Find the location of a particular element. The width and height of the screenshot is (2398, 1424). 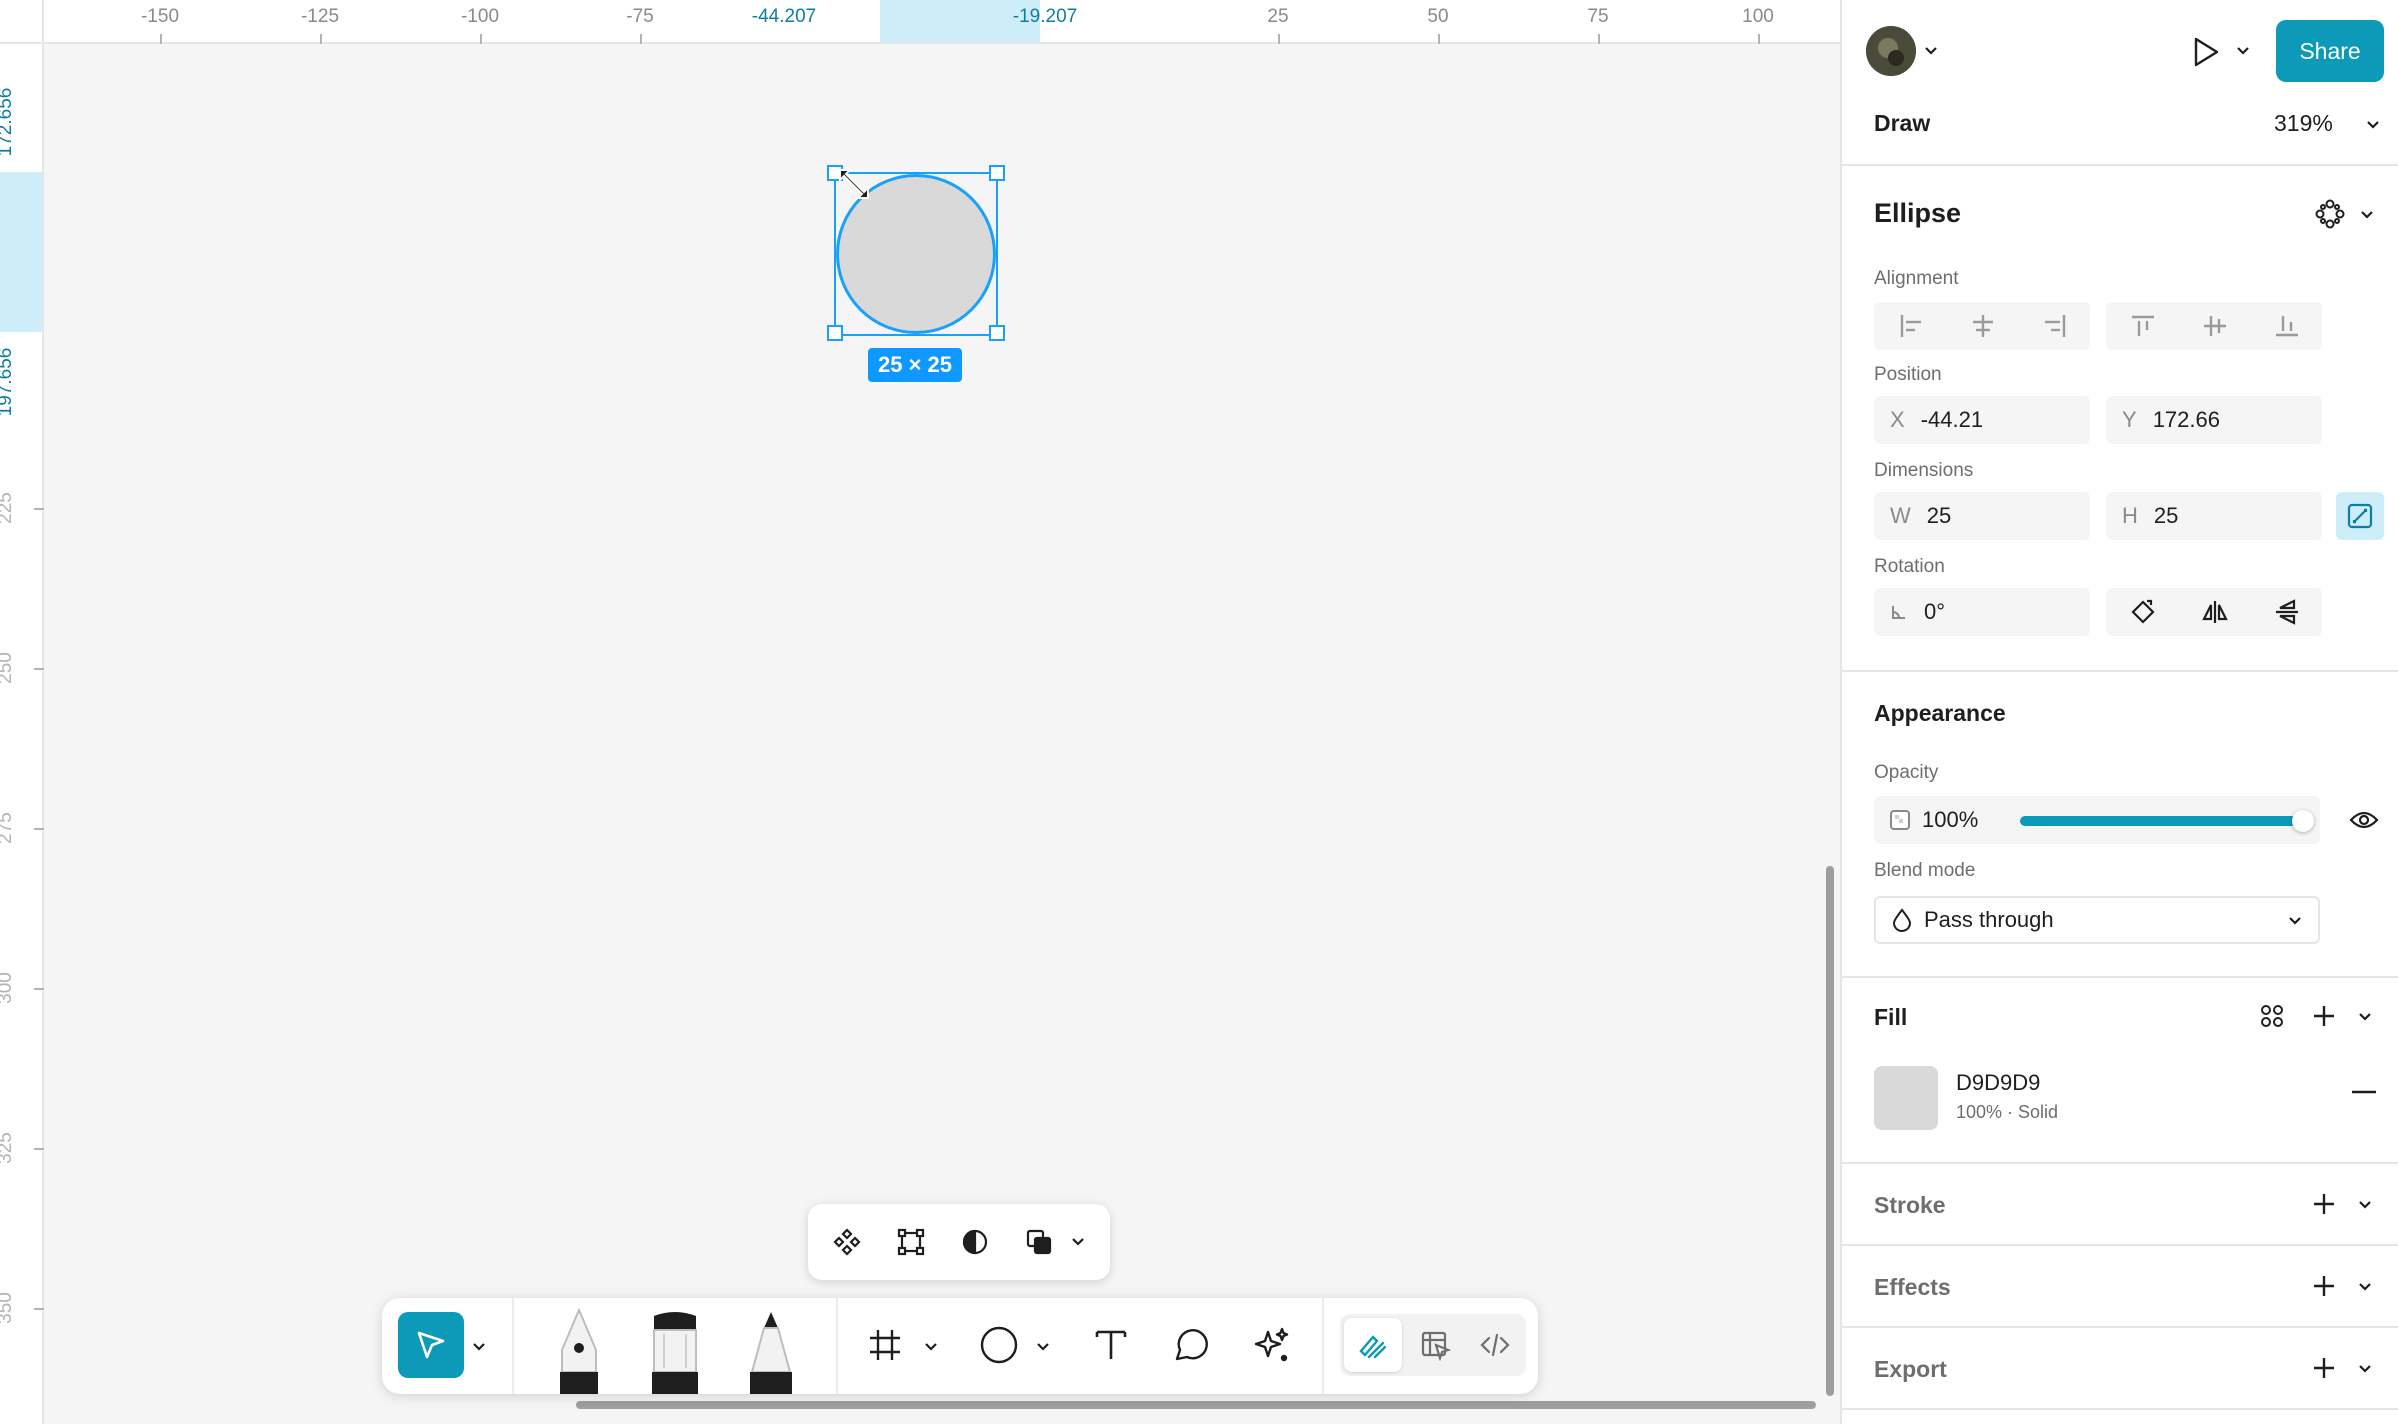

x-value: -44.21 is located at coordinates (1952, 420).